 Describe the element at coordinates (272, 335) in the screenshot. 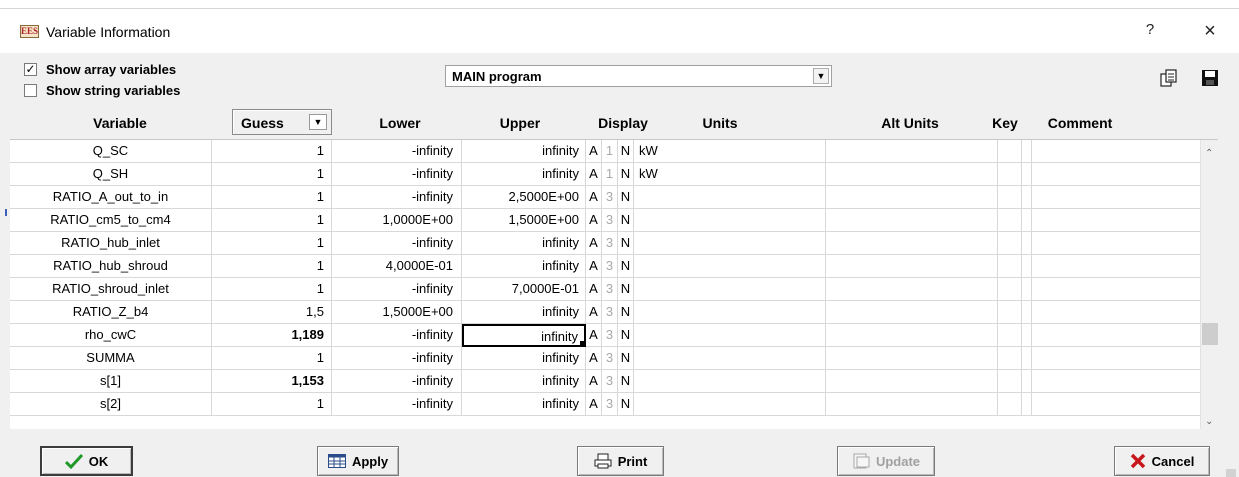

I see `guess-cell: 1,189` at that location.